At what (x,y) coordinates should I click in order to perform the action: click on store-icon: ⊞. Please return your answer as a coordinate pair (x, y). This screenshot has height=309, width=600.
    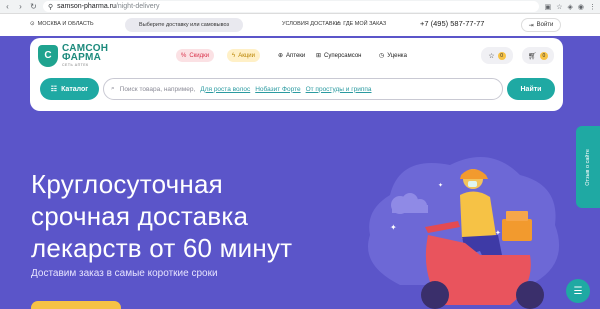
    Looking at the image, I should click on (319, 56).